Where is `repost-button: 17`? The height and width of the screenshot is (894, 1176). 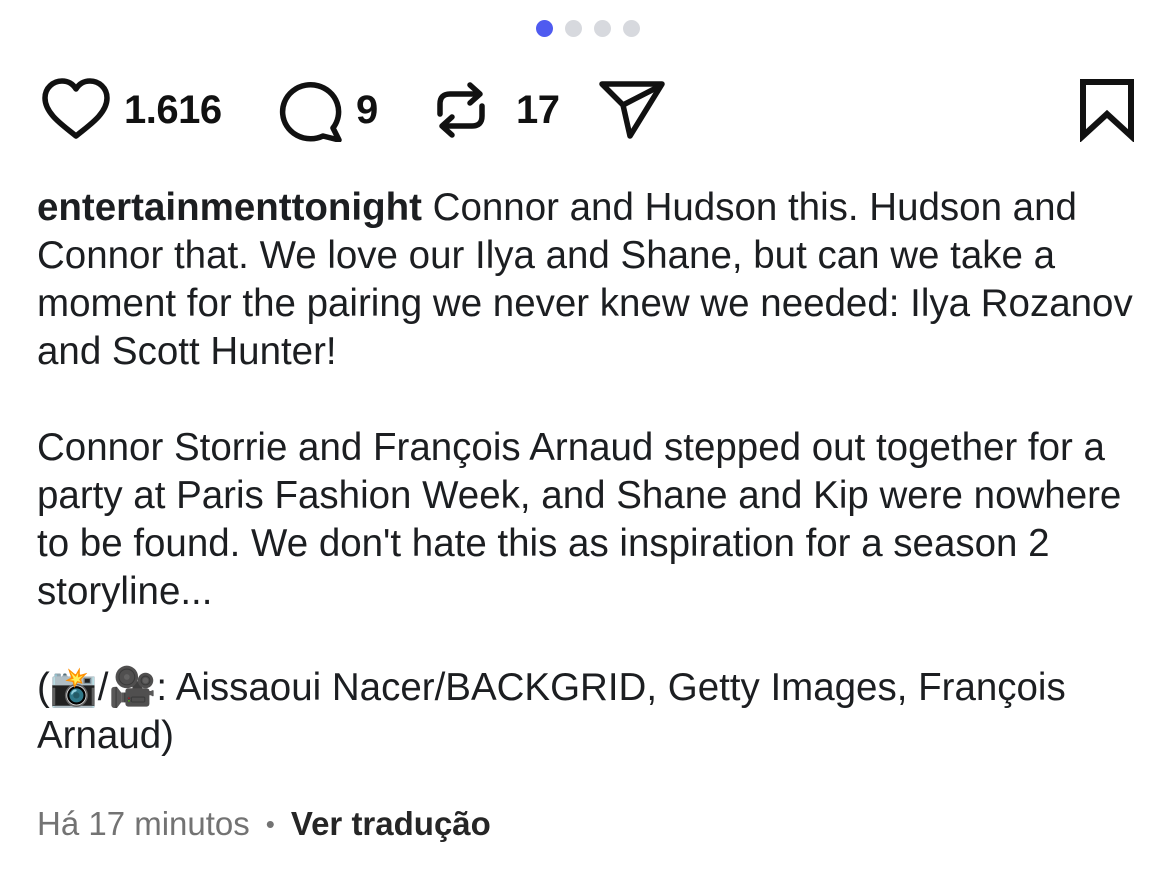 repost-button: 17 is located at coordinates (496, 110).